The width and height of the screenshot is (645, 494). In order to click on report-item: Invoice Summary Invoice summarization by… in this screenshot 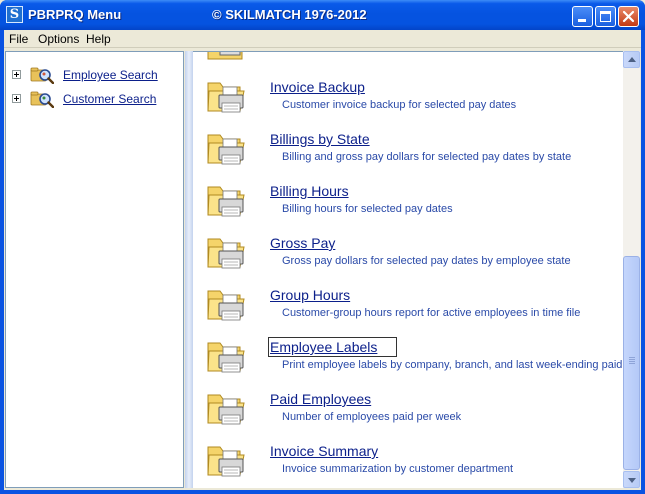, I will do `click(408, 464)`.